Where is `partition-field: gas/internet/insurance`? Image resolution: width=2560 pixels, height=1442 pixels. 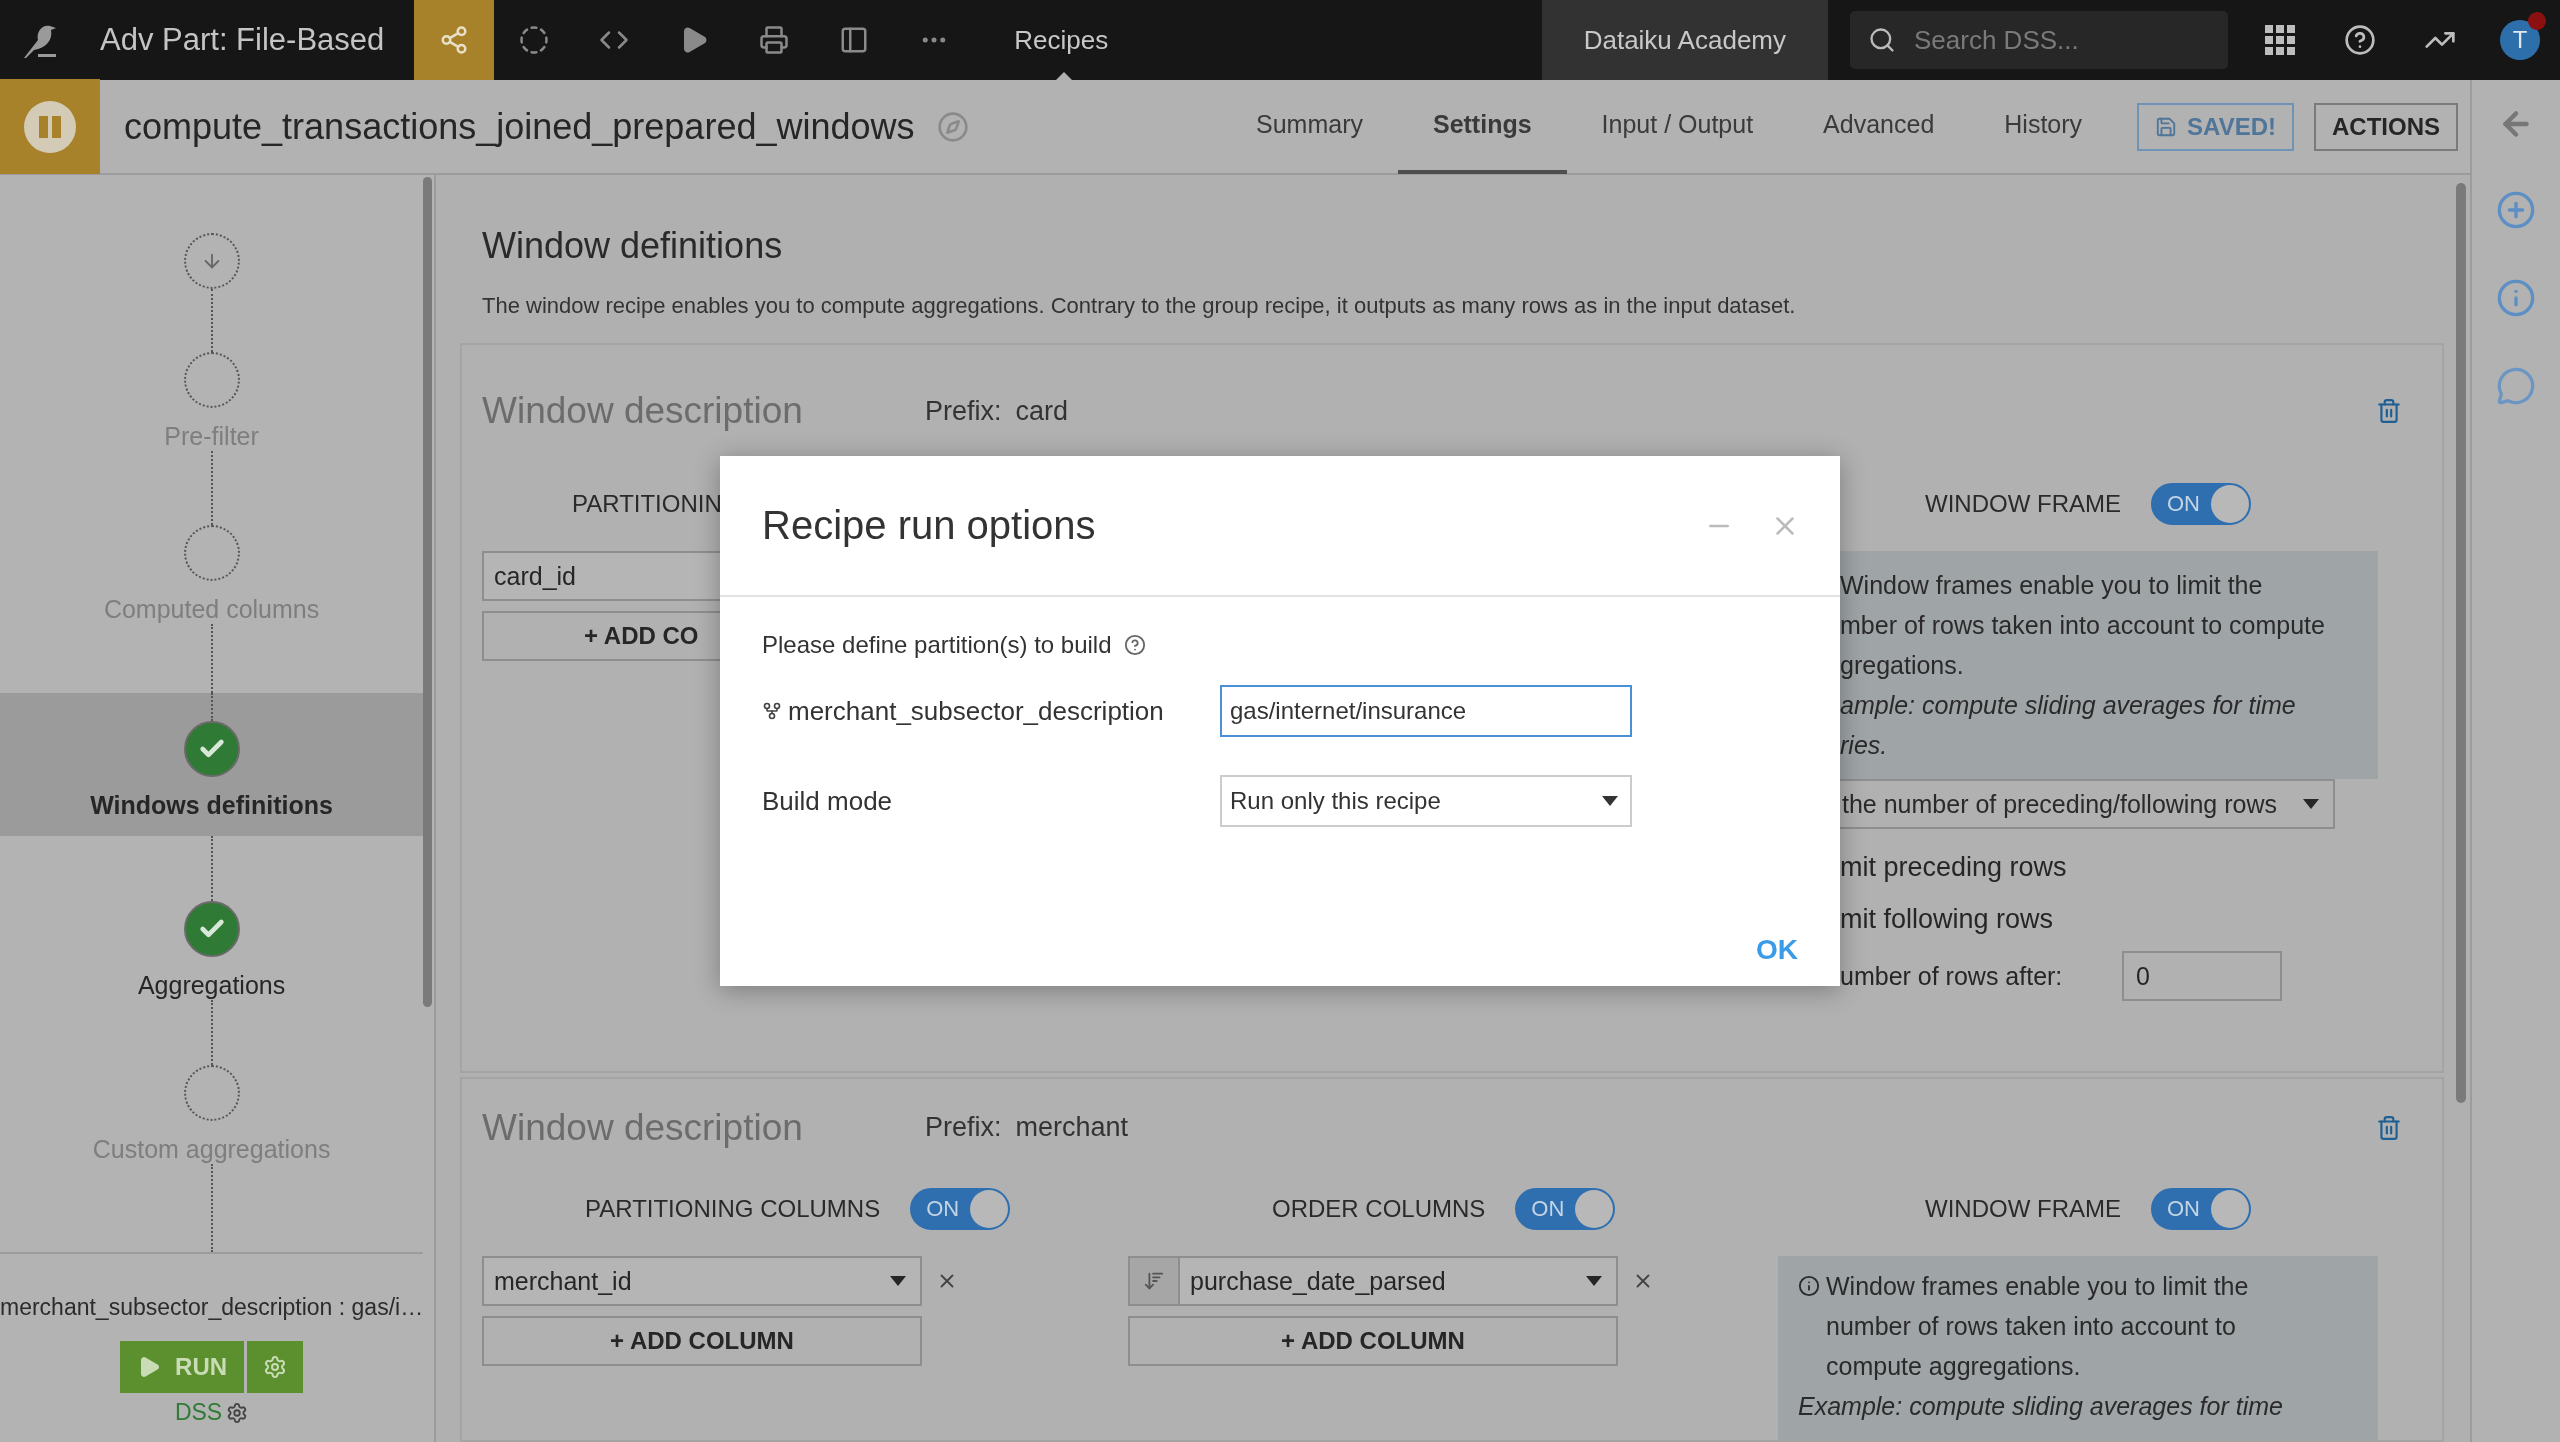 partition-field: gas/internet/insurance is located at coordinates (1426, 711).